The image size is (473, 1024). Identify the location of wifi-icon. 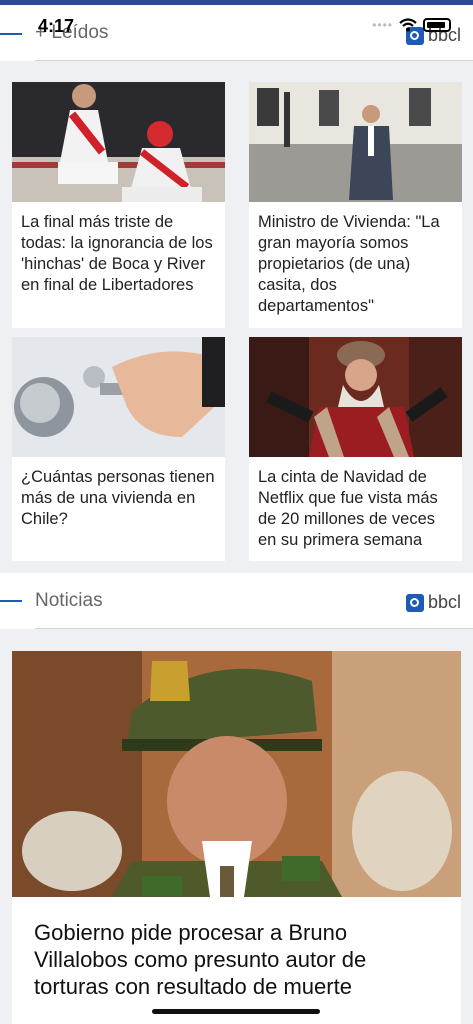
(408, 25).